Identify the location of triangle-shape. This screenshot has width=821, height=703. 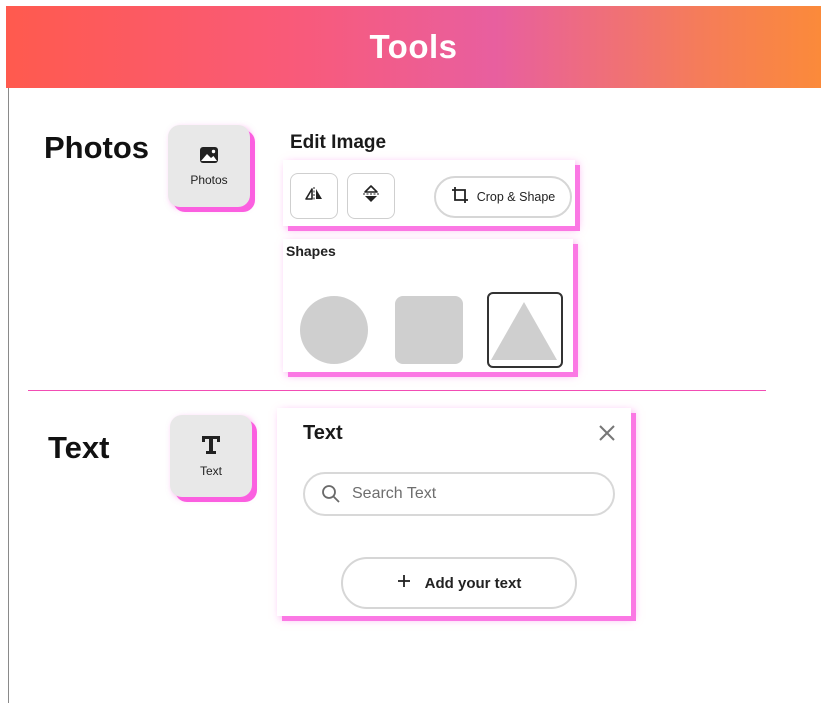
(524, 331).